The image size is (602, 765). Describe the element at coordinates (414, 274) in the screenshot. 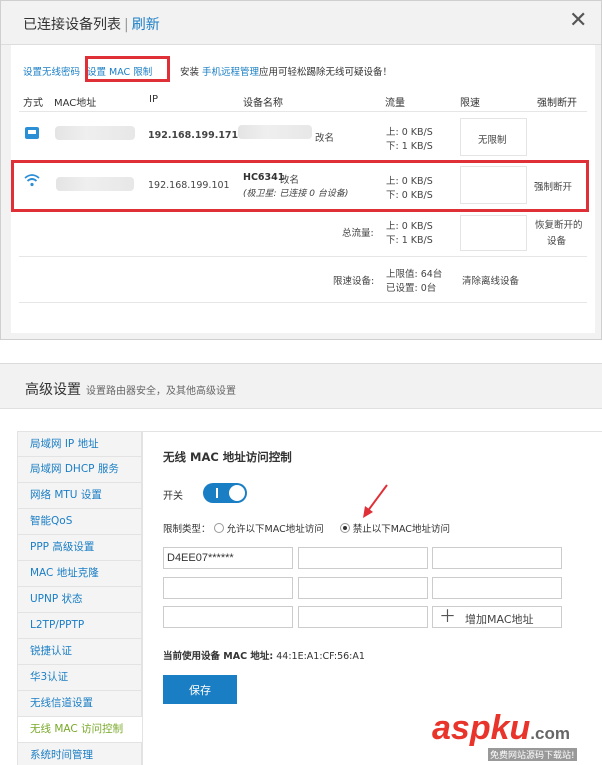

I see `limit-max: 上限值: 64台` at that location.